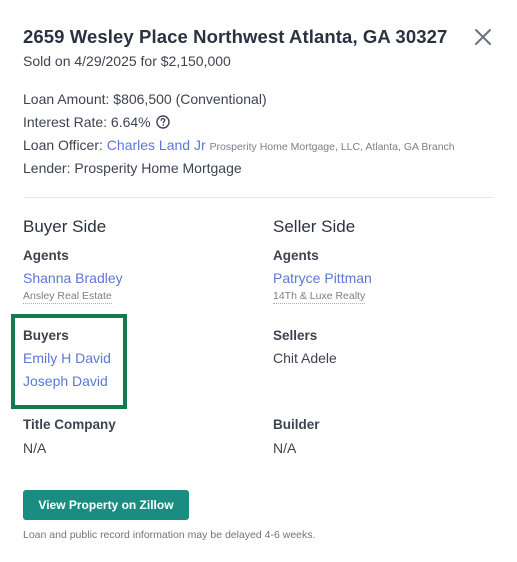  What do you see at coordinates (73, 278) in the screenshot?
I see `buyer-agent-link: Shanna Bradley` at bounding box center [73, 278].